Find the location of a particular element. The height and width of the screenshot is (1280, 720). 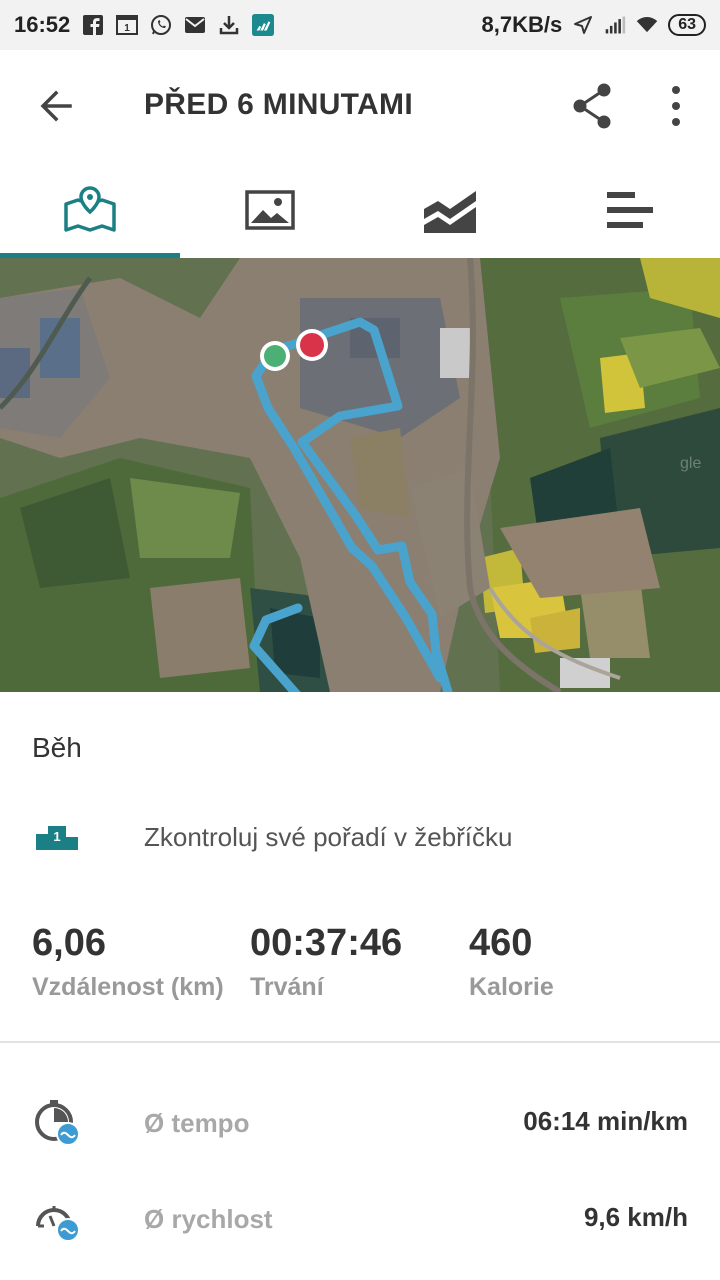

stat-calories-label: Kalorie is located at coordinates (511, 987).